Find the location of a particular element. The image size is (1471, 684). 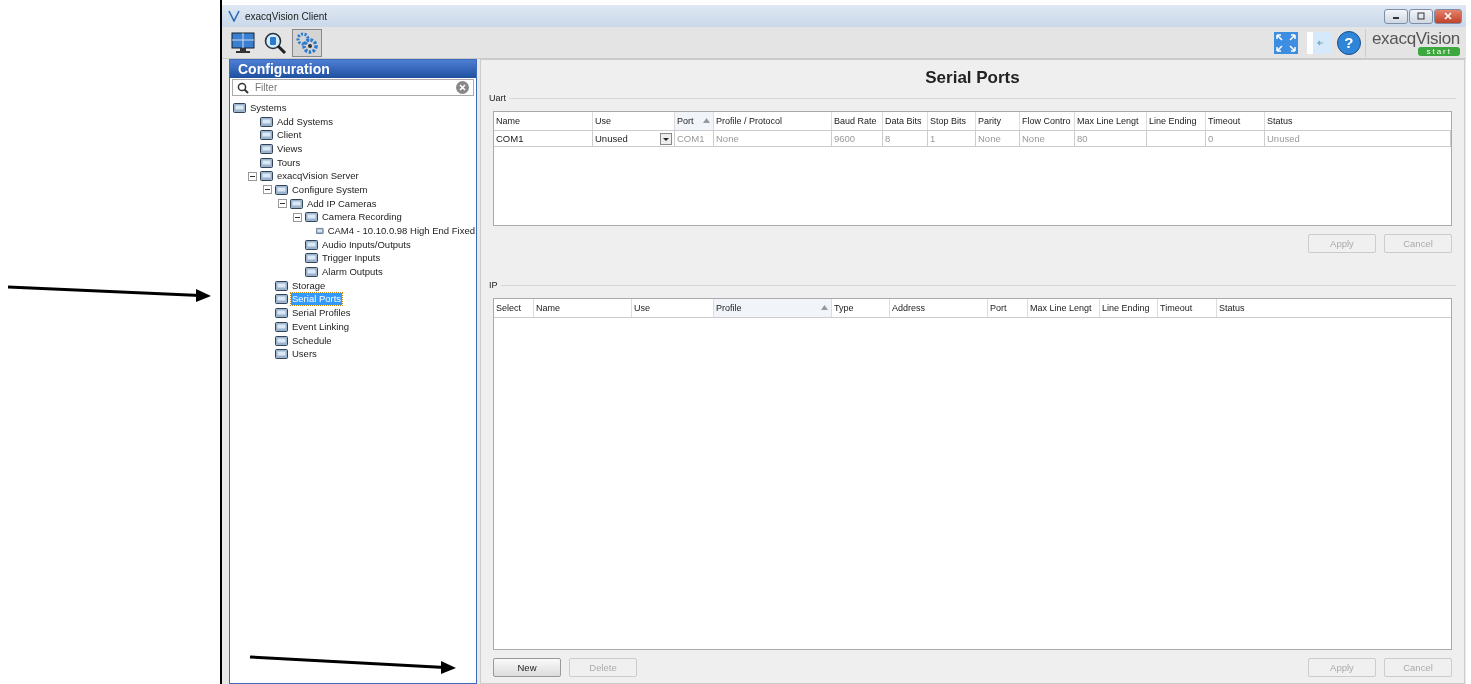

table-cell: 8 is located at coordinates (905, 138).